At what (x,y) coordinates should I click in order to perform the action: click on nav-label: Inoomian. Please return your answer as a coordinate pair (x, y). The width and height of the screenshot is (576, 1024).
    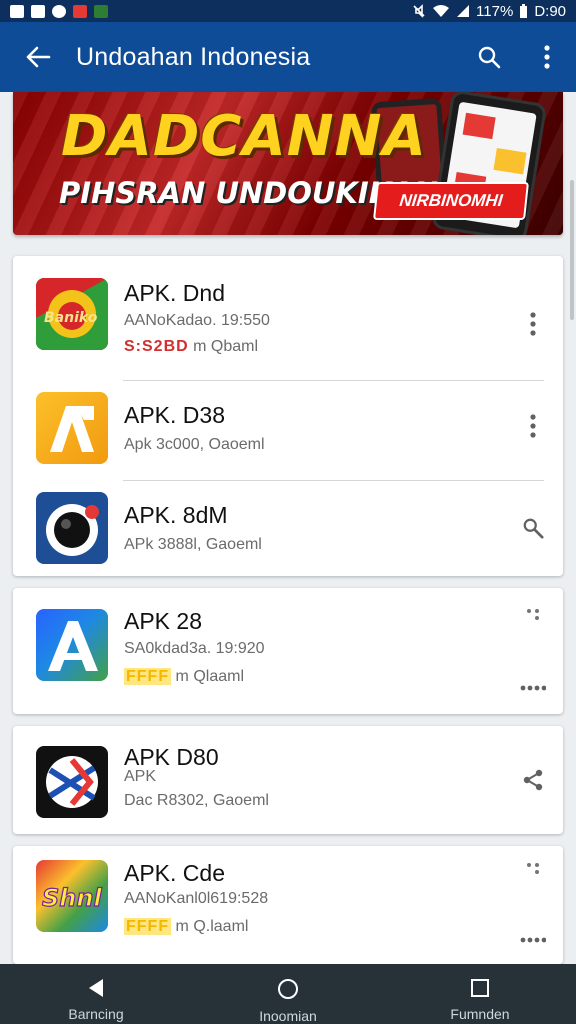
    Looking at the image, I should click on (288, 1016).